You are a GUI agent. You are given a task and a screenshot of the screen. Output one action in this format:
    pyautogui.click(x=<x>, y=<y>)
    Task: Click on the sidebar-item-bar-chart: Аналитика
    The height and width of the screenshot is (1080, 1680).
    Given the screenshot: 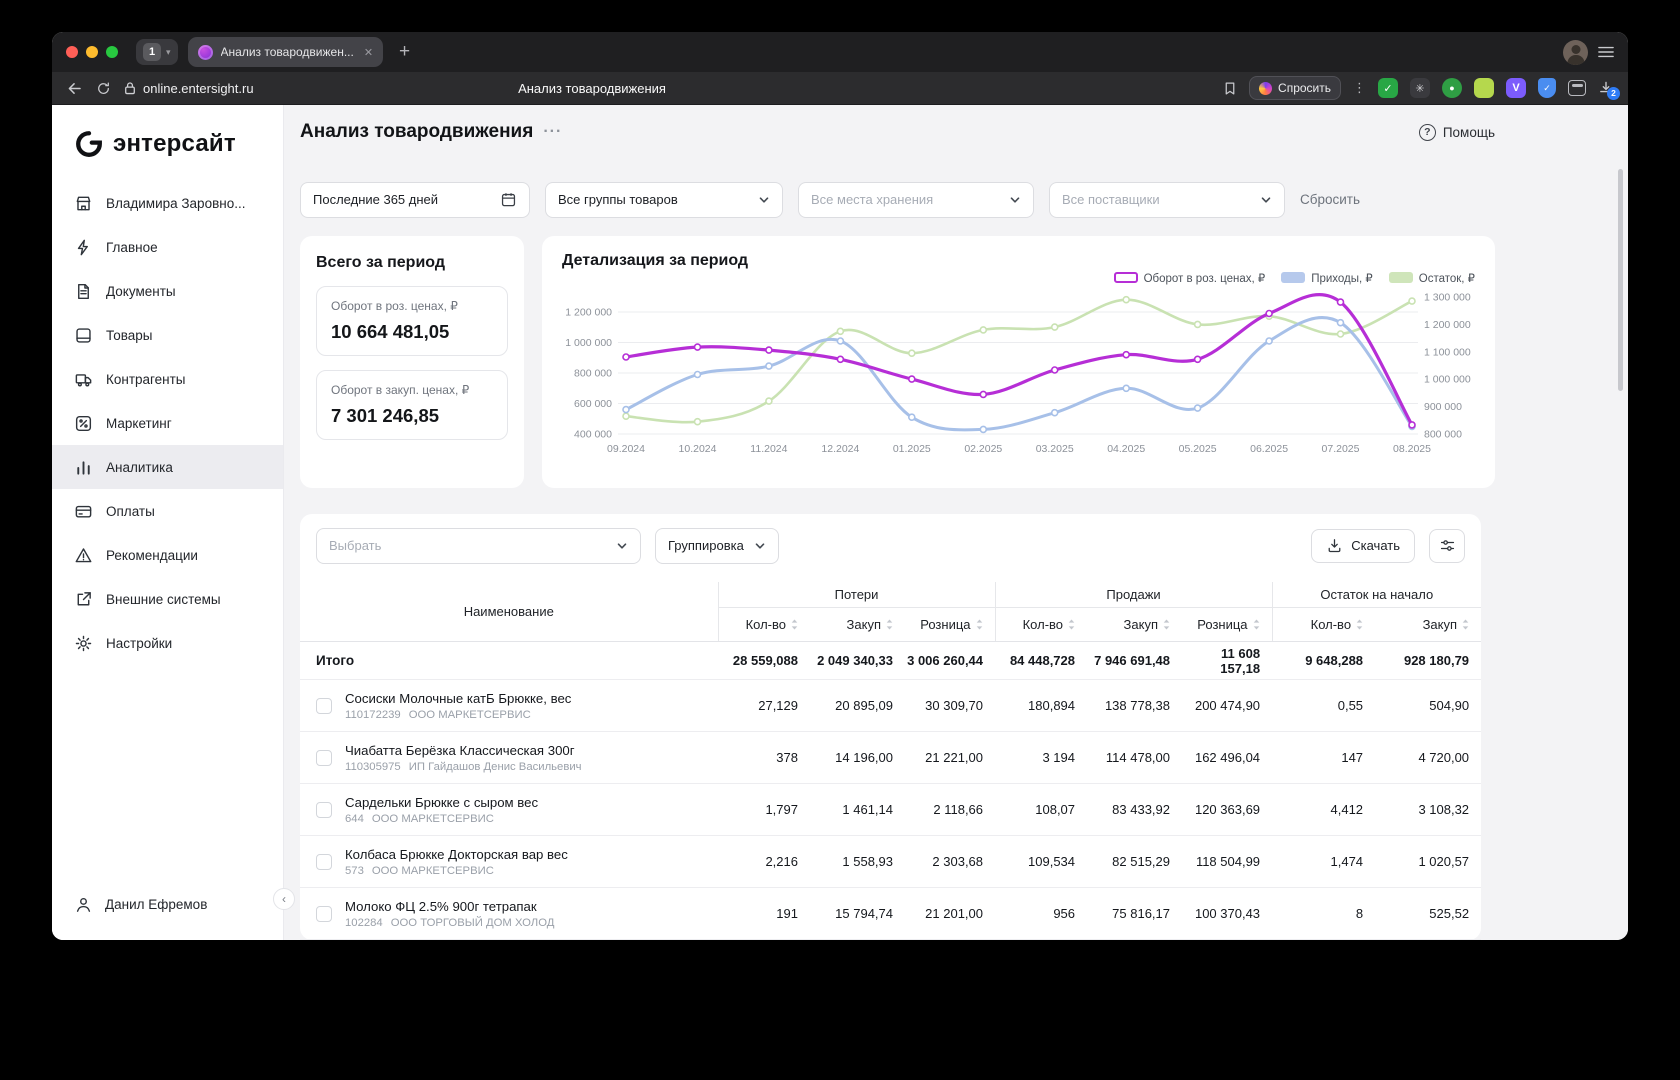 What is the action you would take?
    pyautogui.click(x=167, y=467)
    